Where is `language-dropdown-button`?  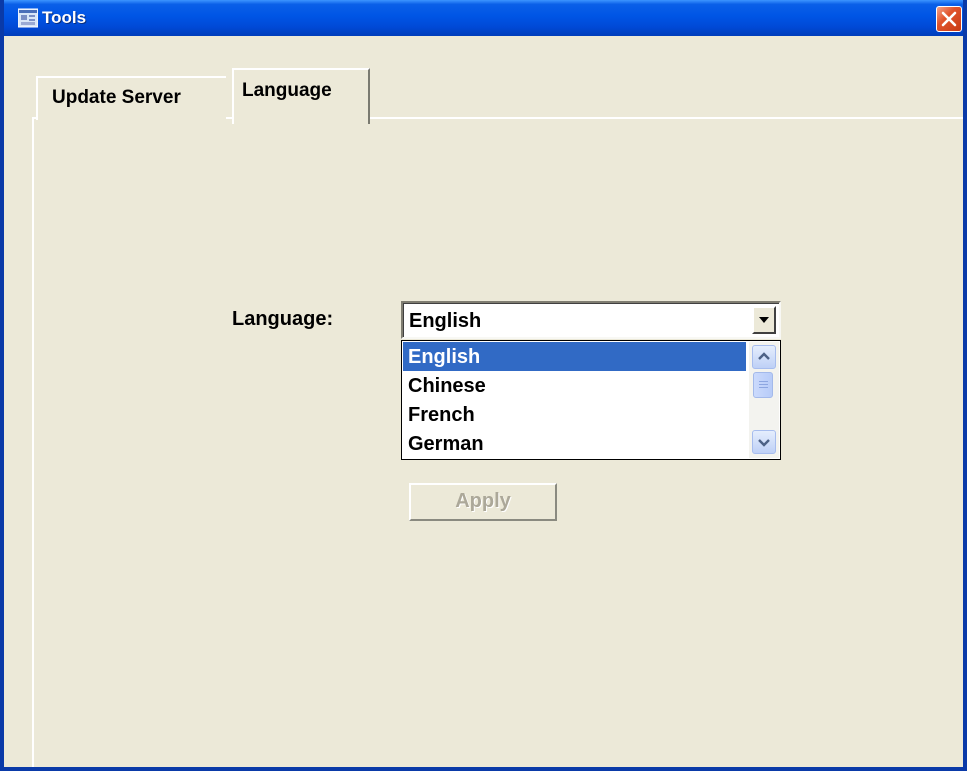
language-dropdown-button is located at coordinates (764, 320).